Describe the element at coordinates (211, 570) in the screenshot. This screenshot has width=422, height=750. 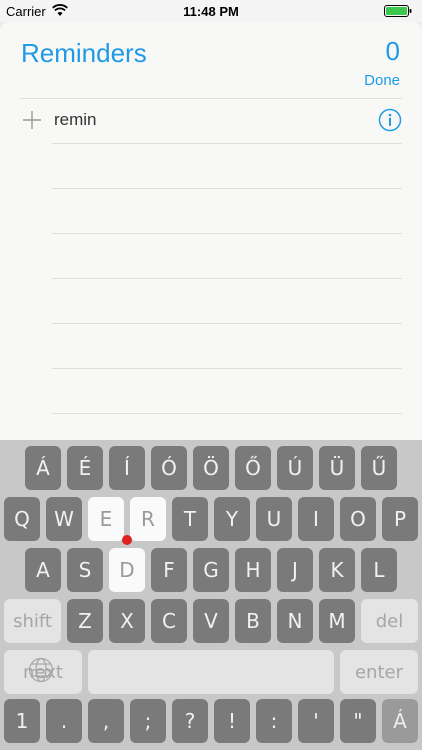
I see `key-g: G` at that location.